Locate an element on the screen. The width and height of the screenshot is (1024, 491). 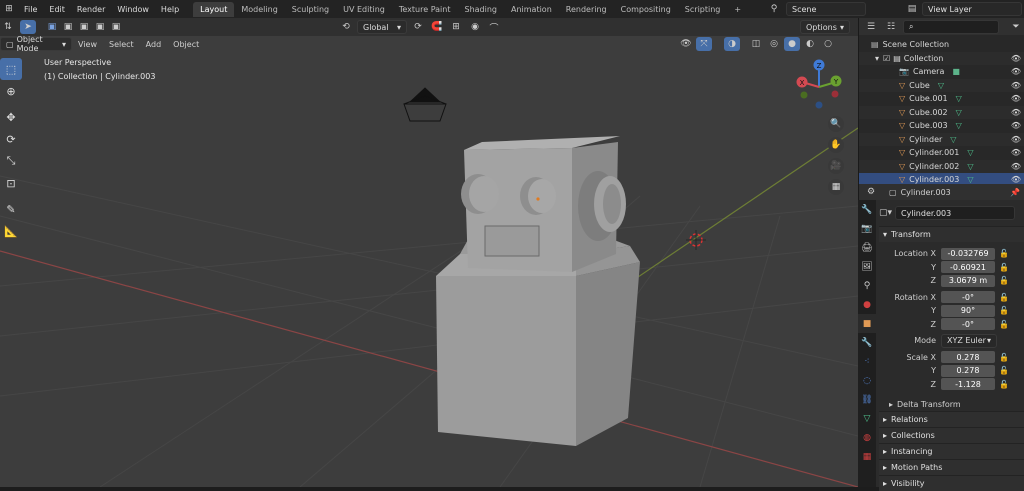
menu-select: Select is located at coordinates (121, 44).